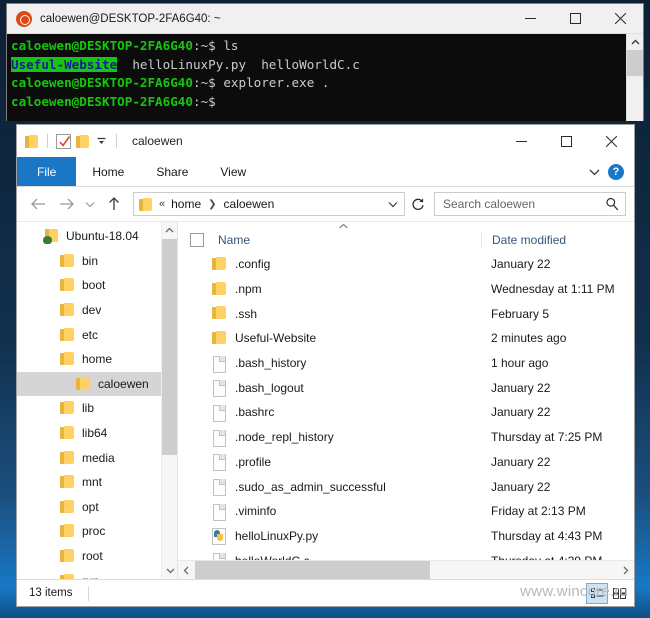 This screenshot has width=650, height=618. Describe the element at coordinates (524, 204) in the screenshot. I see `search-input` at that location.